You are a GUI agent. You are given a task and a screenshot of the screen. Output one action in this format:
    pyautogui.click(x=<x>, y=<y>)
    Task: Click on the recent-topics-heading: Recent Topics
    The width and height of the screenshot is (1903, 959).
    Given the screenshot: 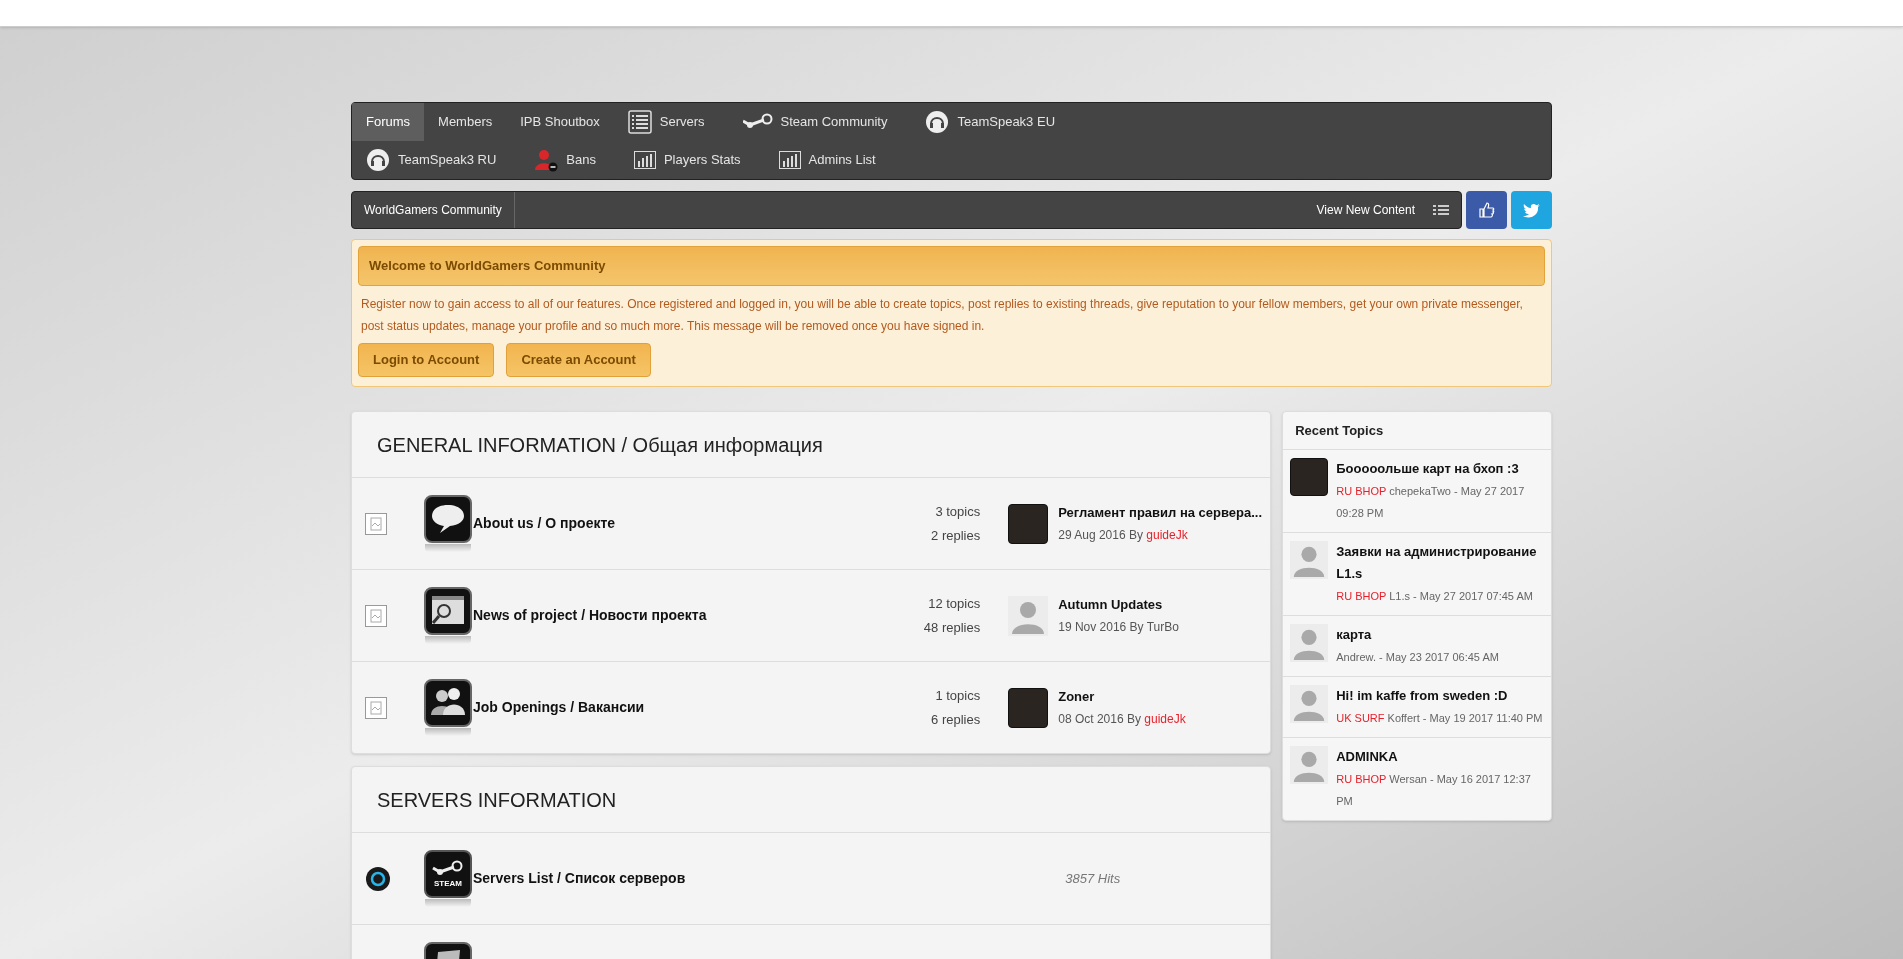 What is the action you would take?
    pyautogui.click(x=1417, y=431)
    